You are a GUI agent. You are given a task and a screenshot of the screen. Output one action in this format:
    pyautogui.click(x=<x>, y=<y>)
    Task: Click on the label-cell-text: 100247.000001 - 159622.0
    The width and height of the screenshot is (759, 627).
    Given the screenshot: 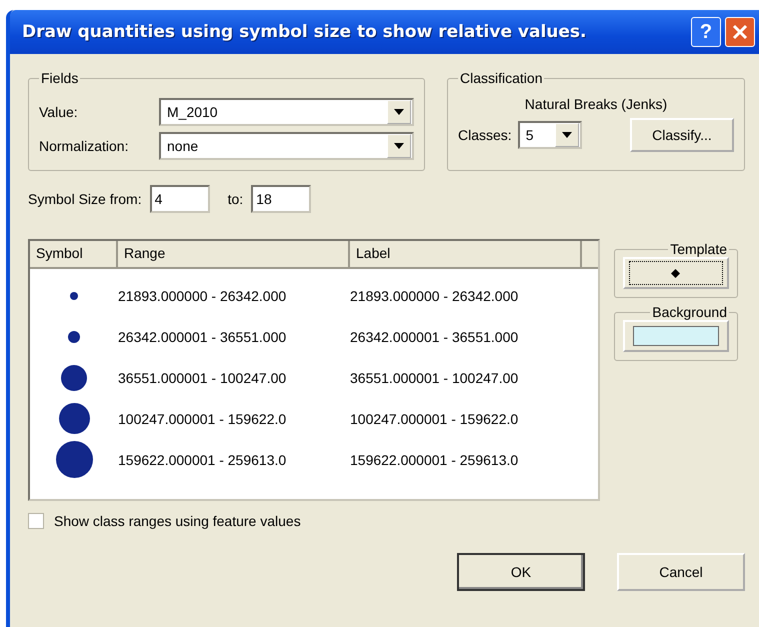 What is the action you would take?
    pyautogui.click(x=435, y=418)
    